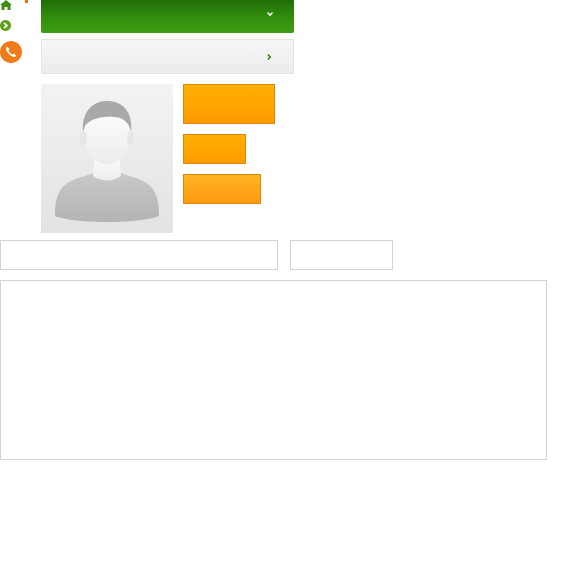 This screenshot has width=578, height=587. I want to click on chevron-down-icon, so click(270, 14).